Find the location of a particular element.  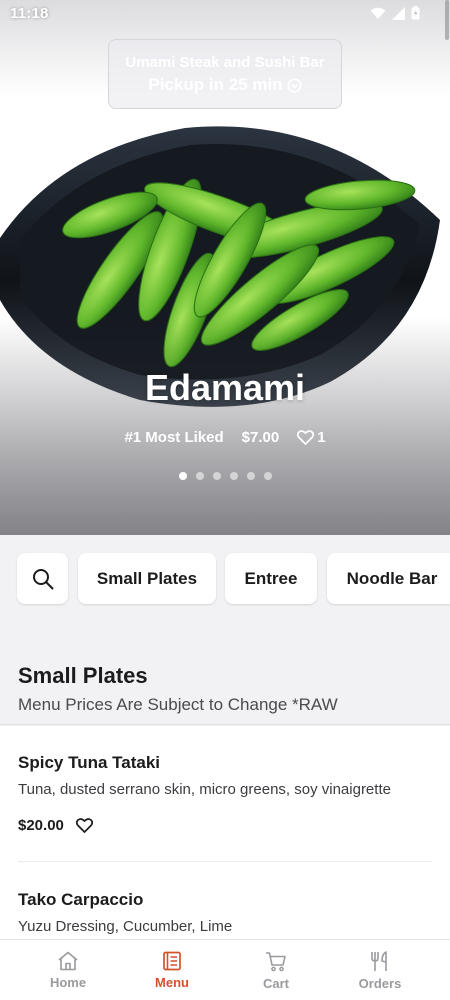

featured-price: $7.00 is located at coordinates (260, 437).